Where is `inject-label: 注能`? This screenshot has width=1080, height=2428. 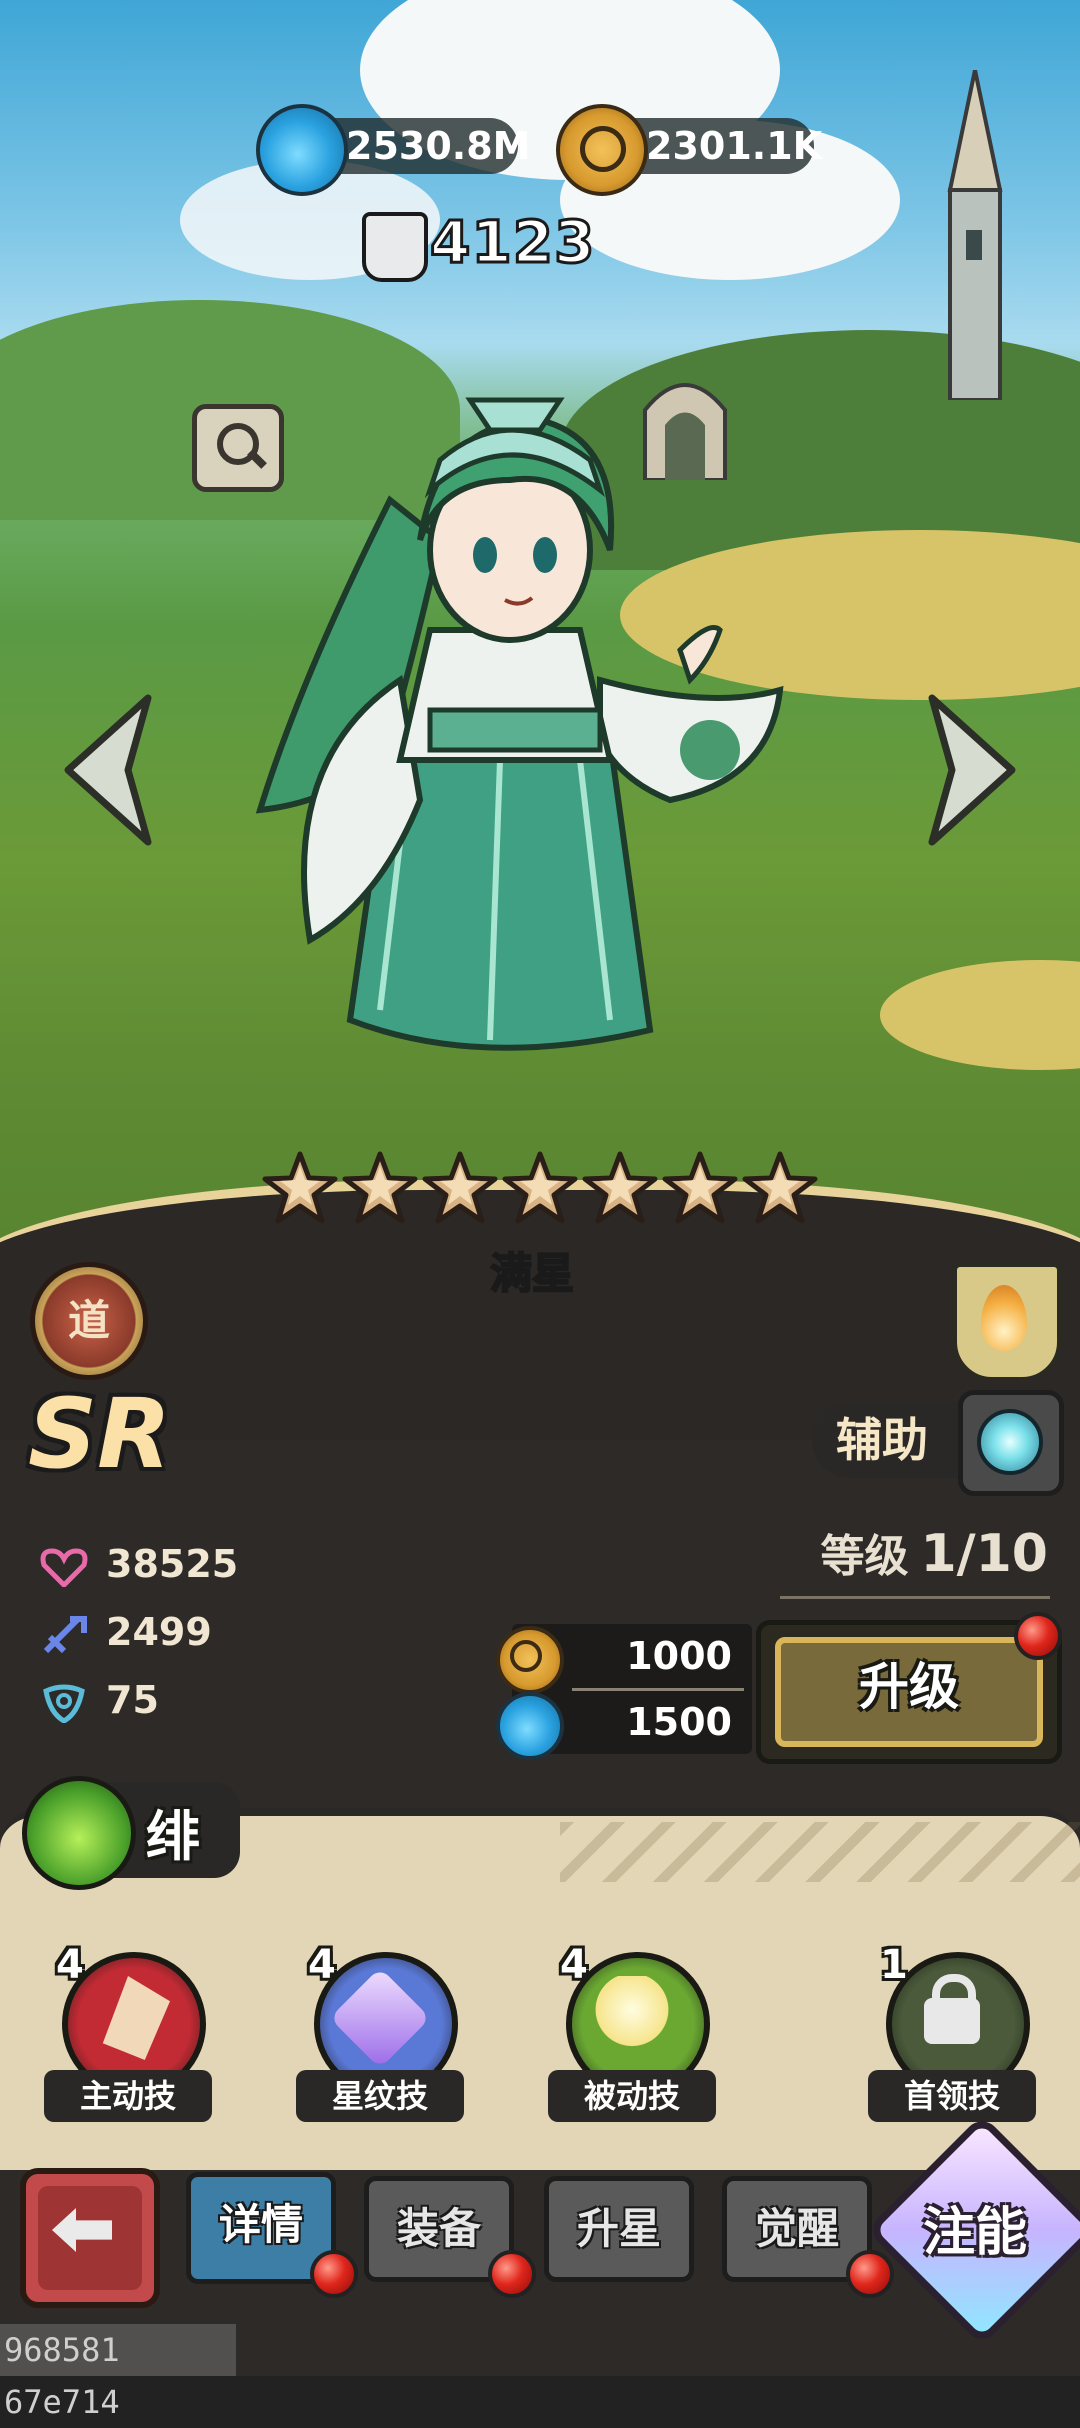 inject-label: 注能 is located at coordinates (974, 2233).